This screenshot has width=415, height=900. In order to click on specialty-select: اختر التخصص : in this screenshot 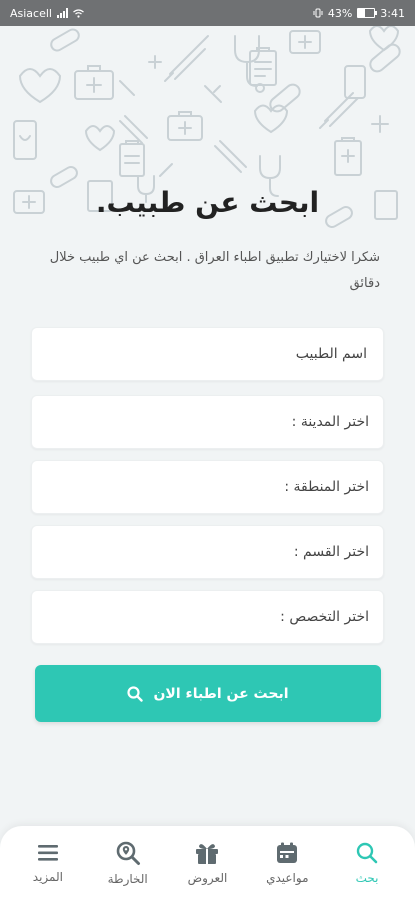, I will do `click(207, 617)`.